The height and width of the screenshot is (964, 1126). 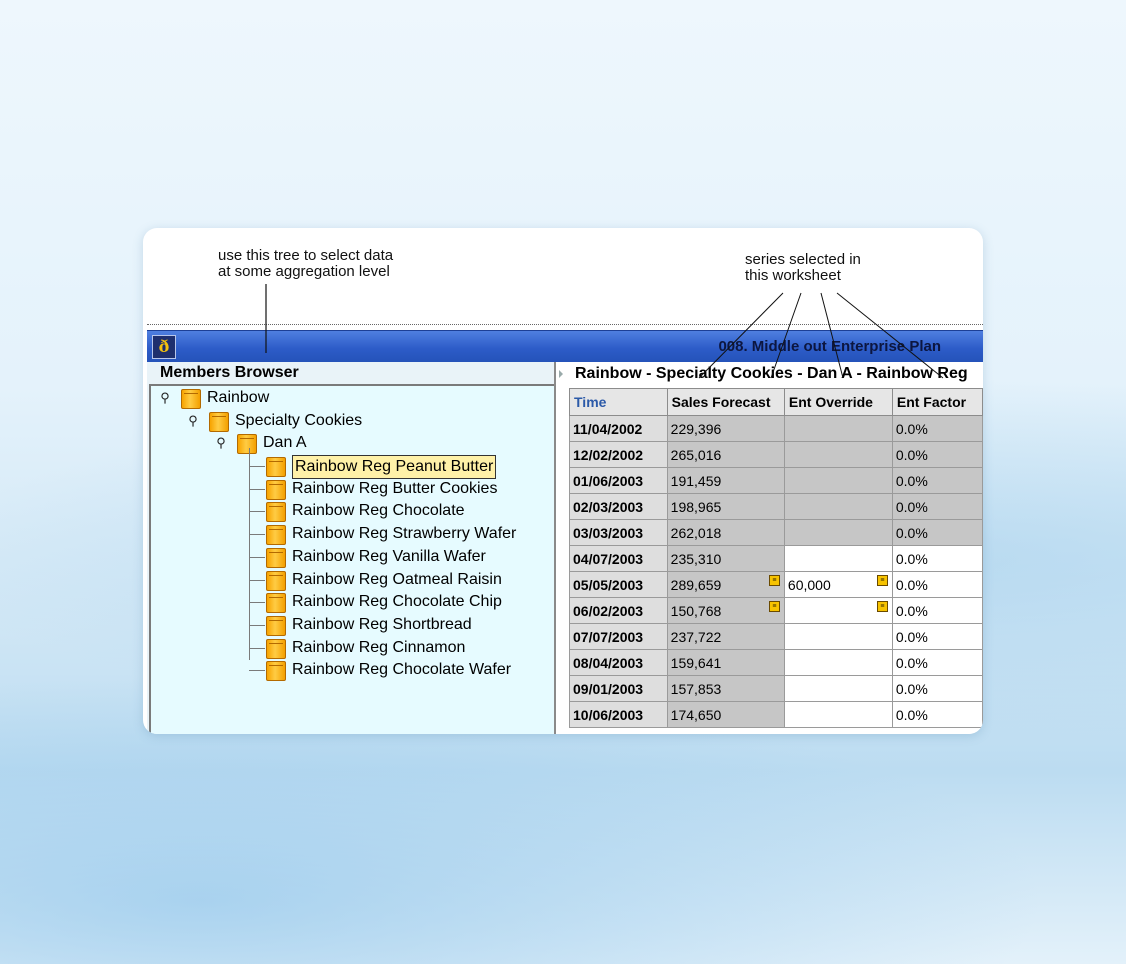 I want to click on sales-forecast-cell: 174,650, so click(x=725, y=714).